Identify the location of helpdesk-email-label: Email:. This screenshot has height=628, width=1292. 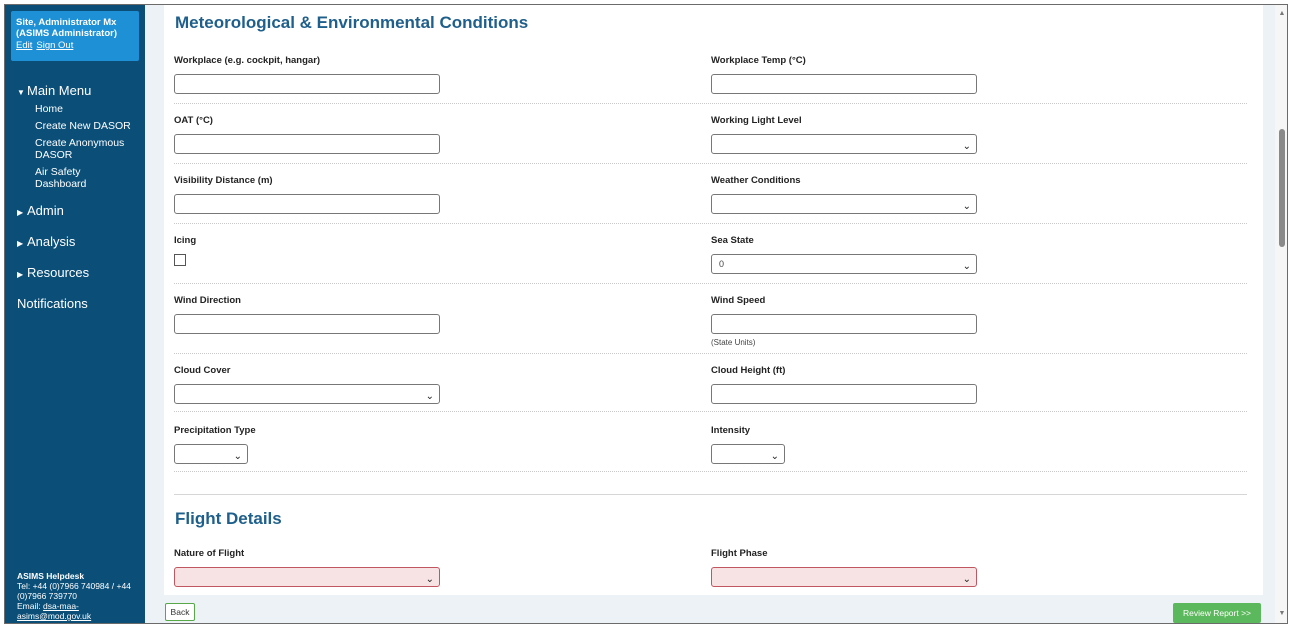
(30, 606).